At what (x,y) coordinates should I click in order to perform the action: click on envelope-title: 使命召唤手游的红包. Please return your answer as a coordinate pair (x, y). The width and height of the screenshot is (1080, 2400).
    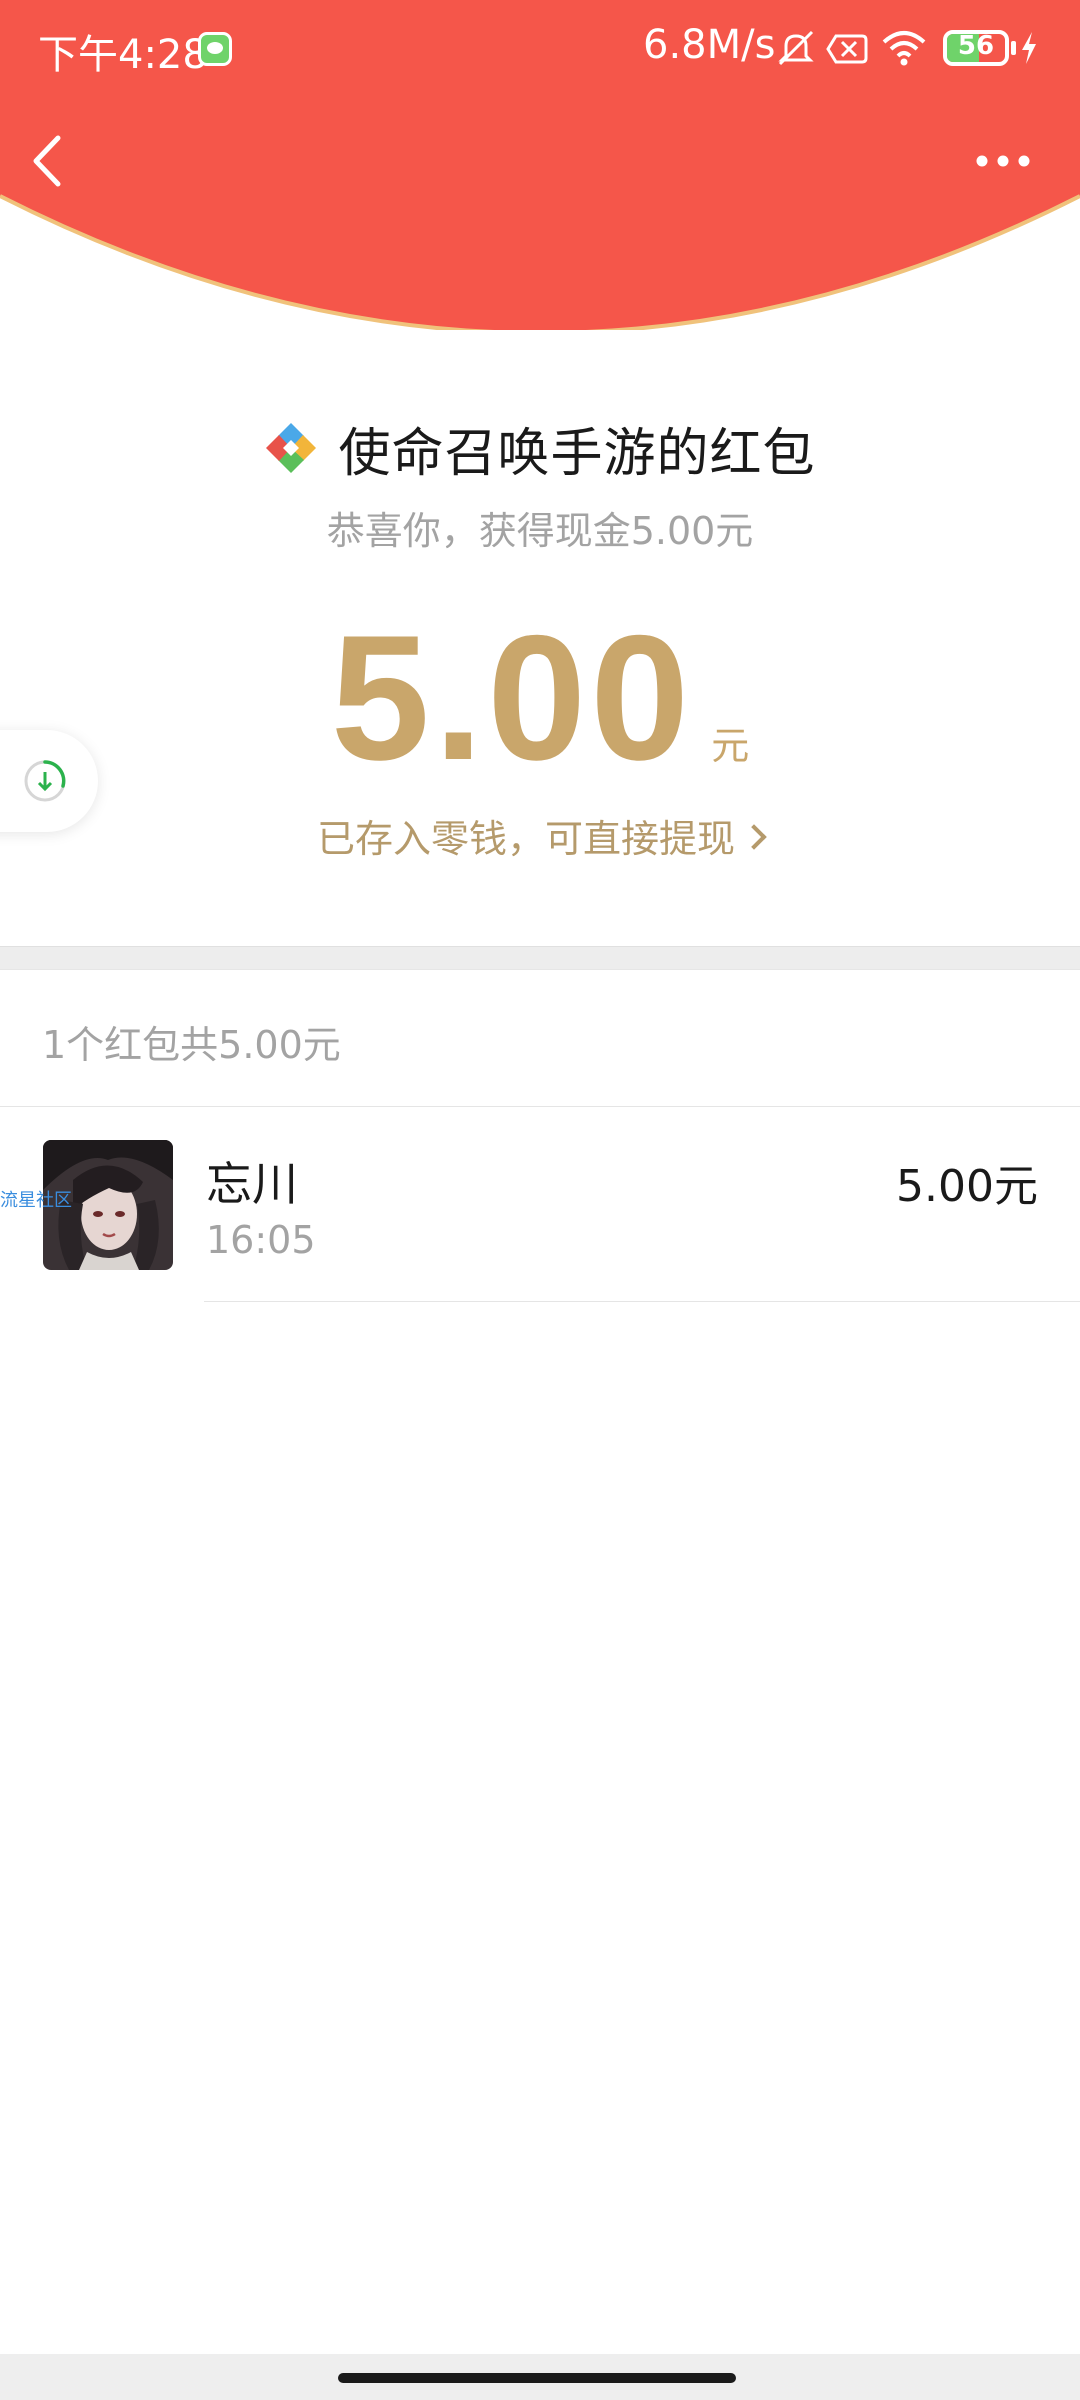
    Looking at the image, I should click on (577, 453).